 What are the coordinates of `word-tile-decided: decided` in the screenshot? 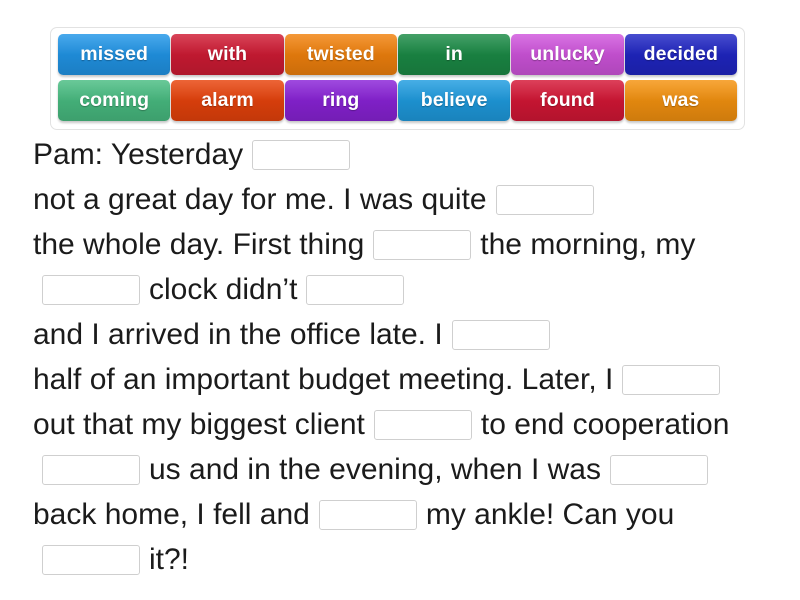 It's located at (680, 54).